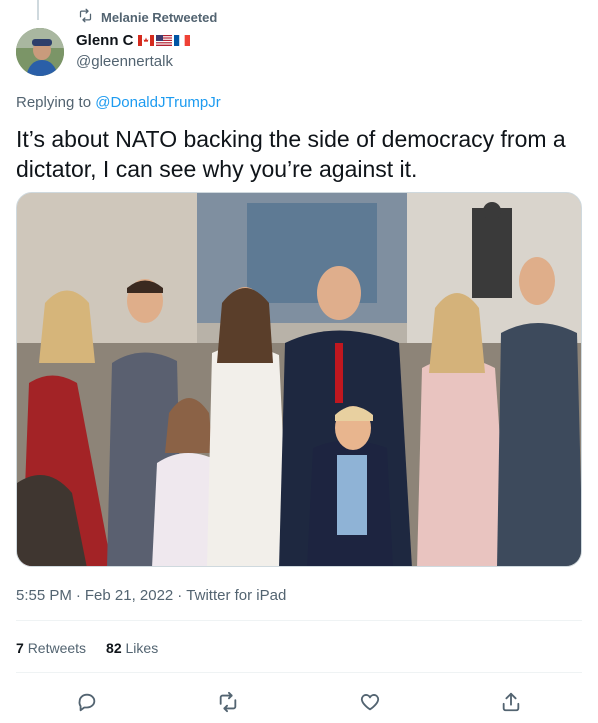  I want to click on thread-line, so click(38, 10).